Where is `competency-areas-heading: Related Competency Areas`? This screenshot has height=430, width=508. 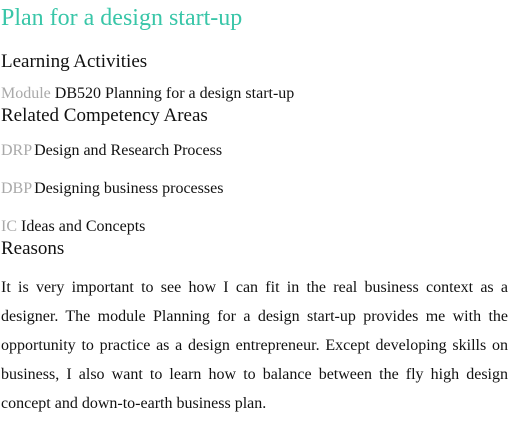 competency-areas-heading: Related Competency Areas is located at coordinates (104, 115).